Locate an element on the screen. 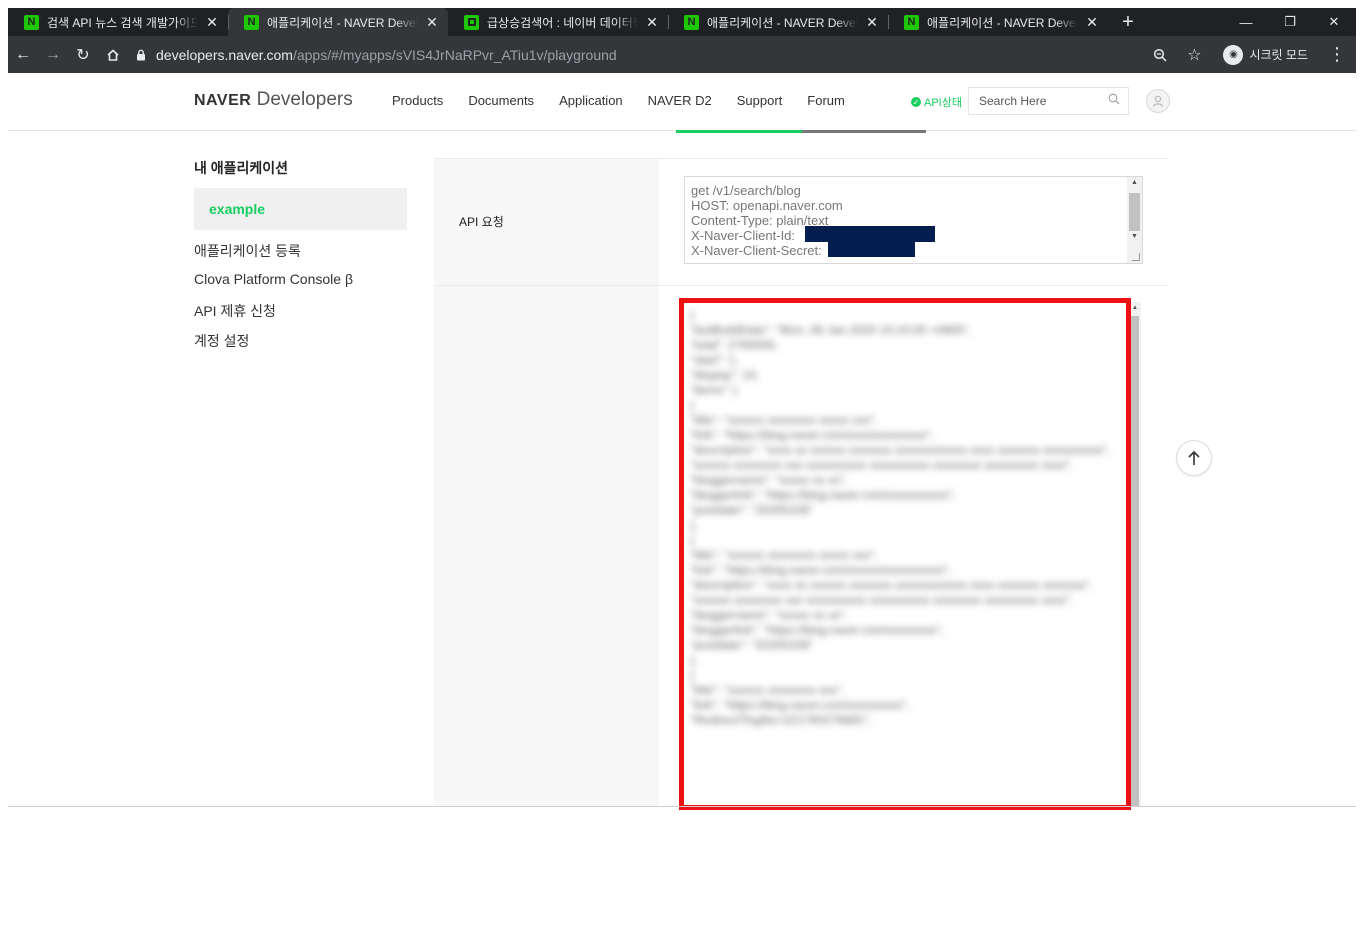  incognito-label: 시크릿 모드 is located at coordinates (1278, 55).